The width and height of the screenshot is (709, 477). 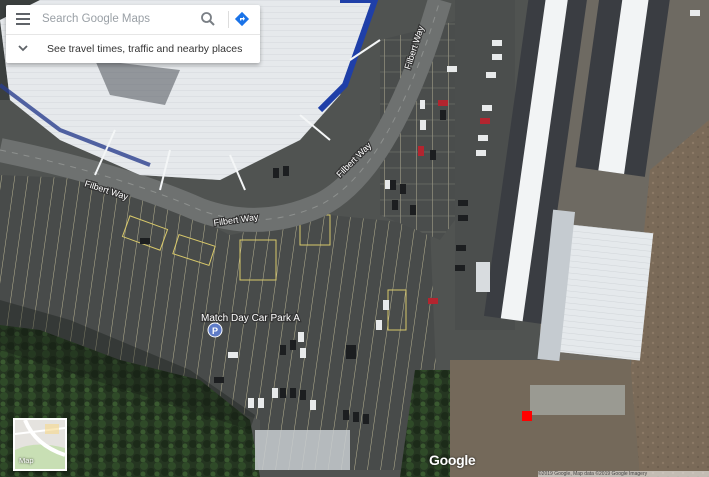 I want to click on map-type-label: Map, so click(x=26, y=460).